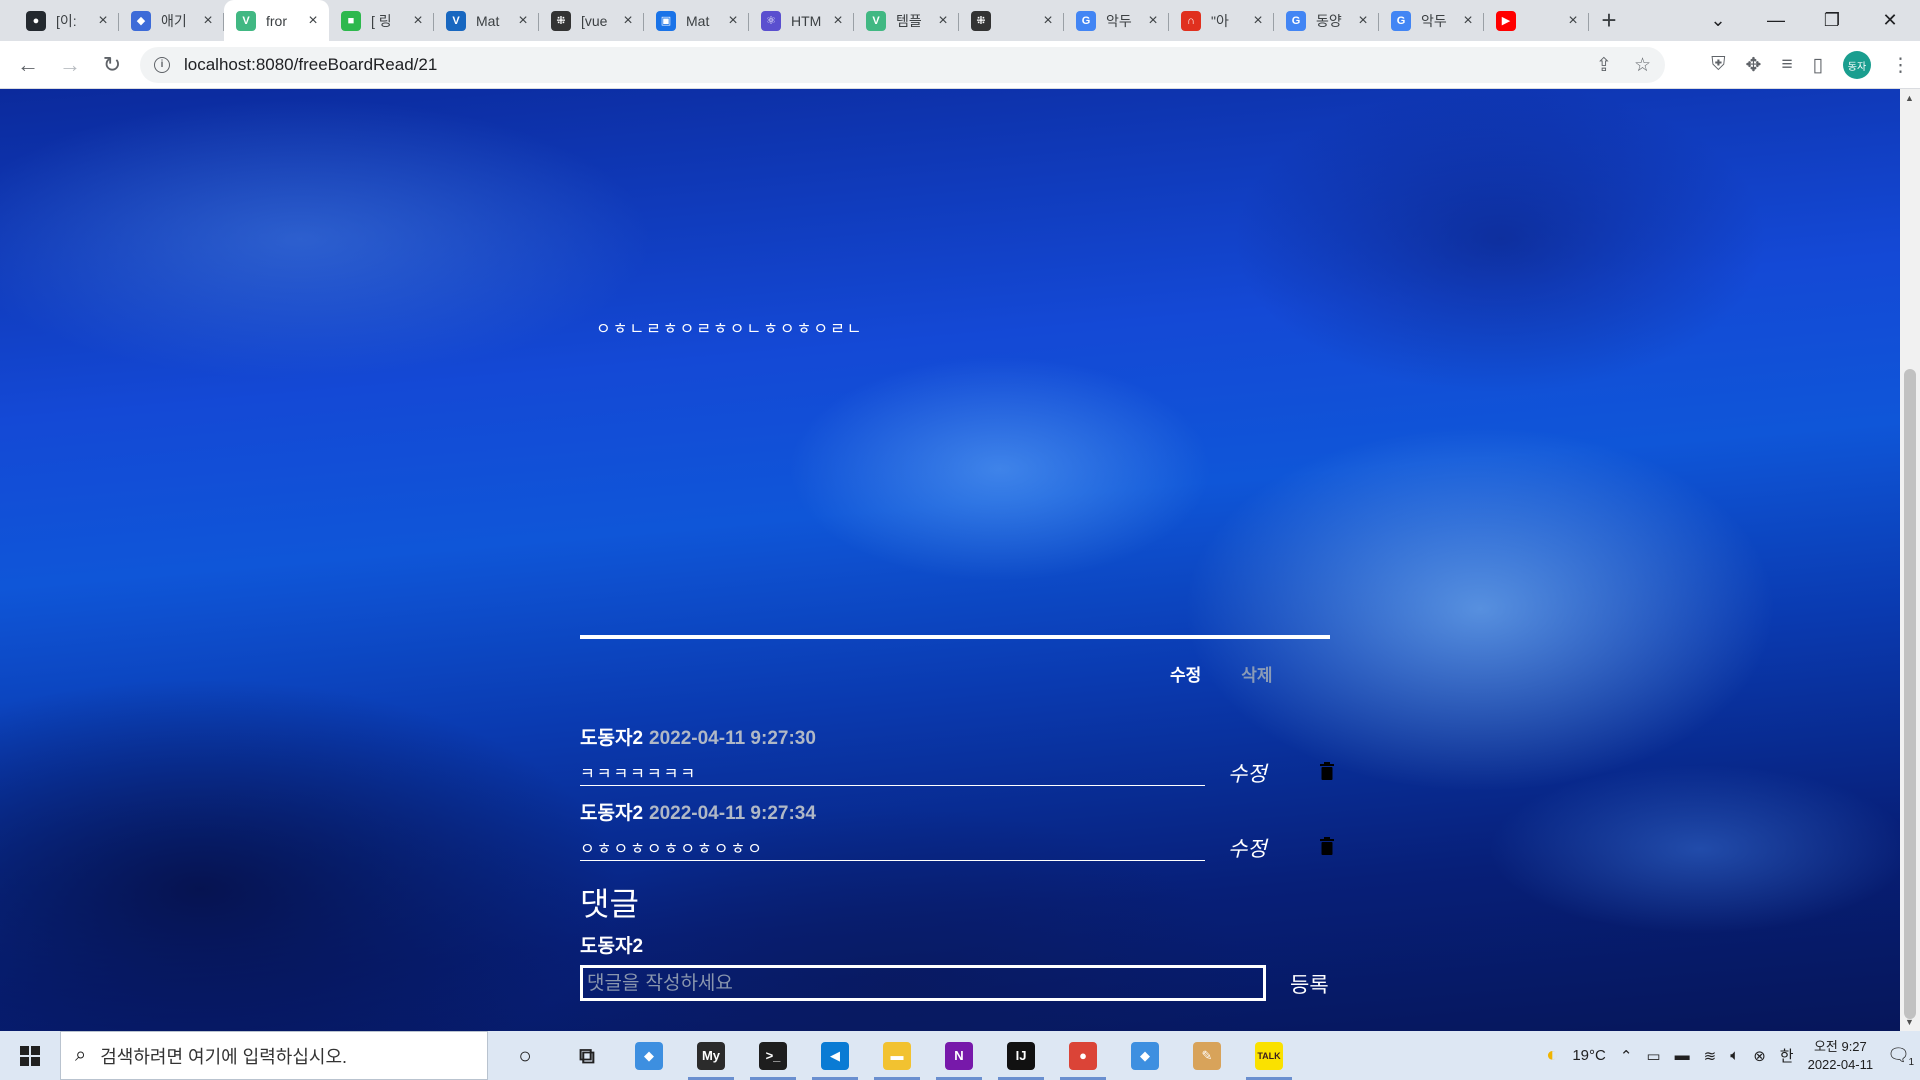 The width and height of the screenshot is (1920, 1080). I want to click on clock: 오전 9:27 2022-04-11, so click(1841, 1056).